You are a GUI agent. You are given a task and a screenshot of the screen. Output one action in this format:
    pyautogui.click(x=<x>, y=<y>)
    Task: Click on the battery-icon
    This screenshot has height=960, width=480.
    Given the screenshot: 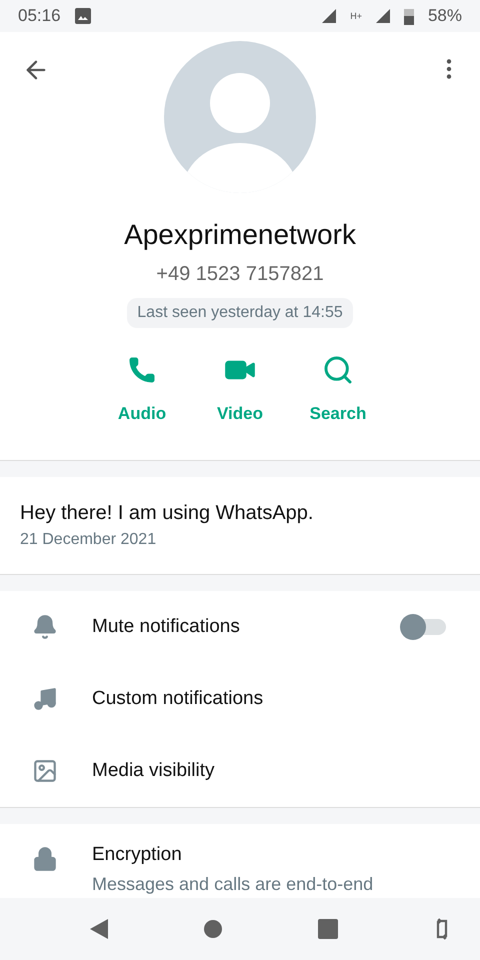 What is the action you would take?
    pyautogui.click(x=409, y=16)
    